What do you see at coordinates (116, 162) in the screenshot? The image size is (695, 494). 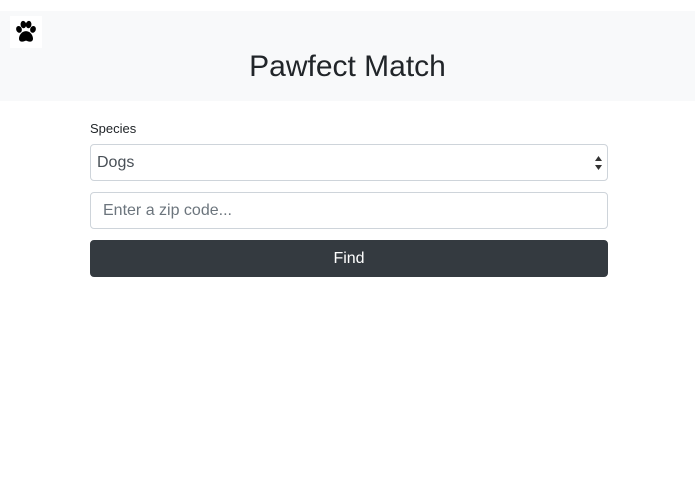 I see `species-select-value: Dogs` at bounding box center [116, 162].